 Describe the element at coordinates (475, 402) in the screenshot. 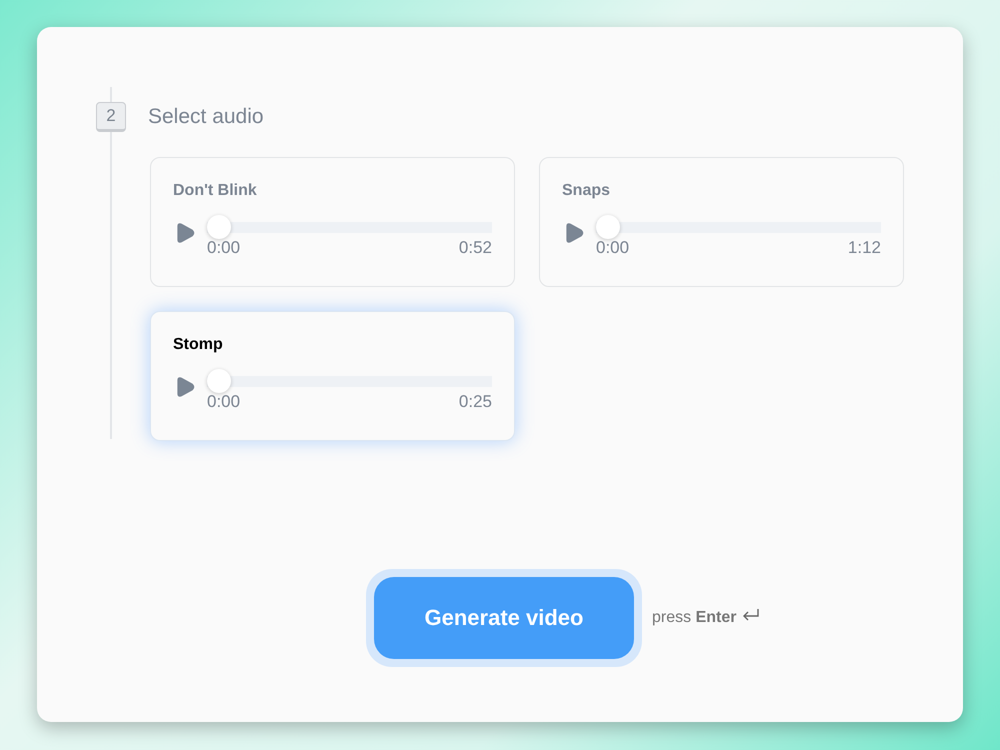

I see `track-duration: 0:25` at that location.